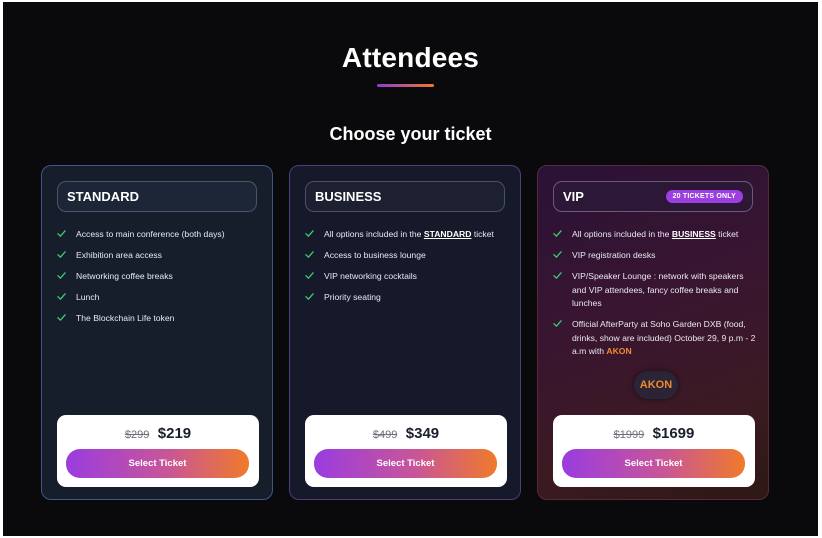 The width and height of the screenshot is (822, 538). What do you see at coordinates (653, 196) in the screenshot?
I see `ticket-header: VIP 20 TICKETS ONLY` at bounding box center [653, 196].